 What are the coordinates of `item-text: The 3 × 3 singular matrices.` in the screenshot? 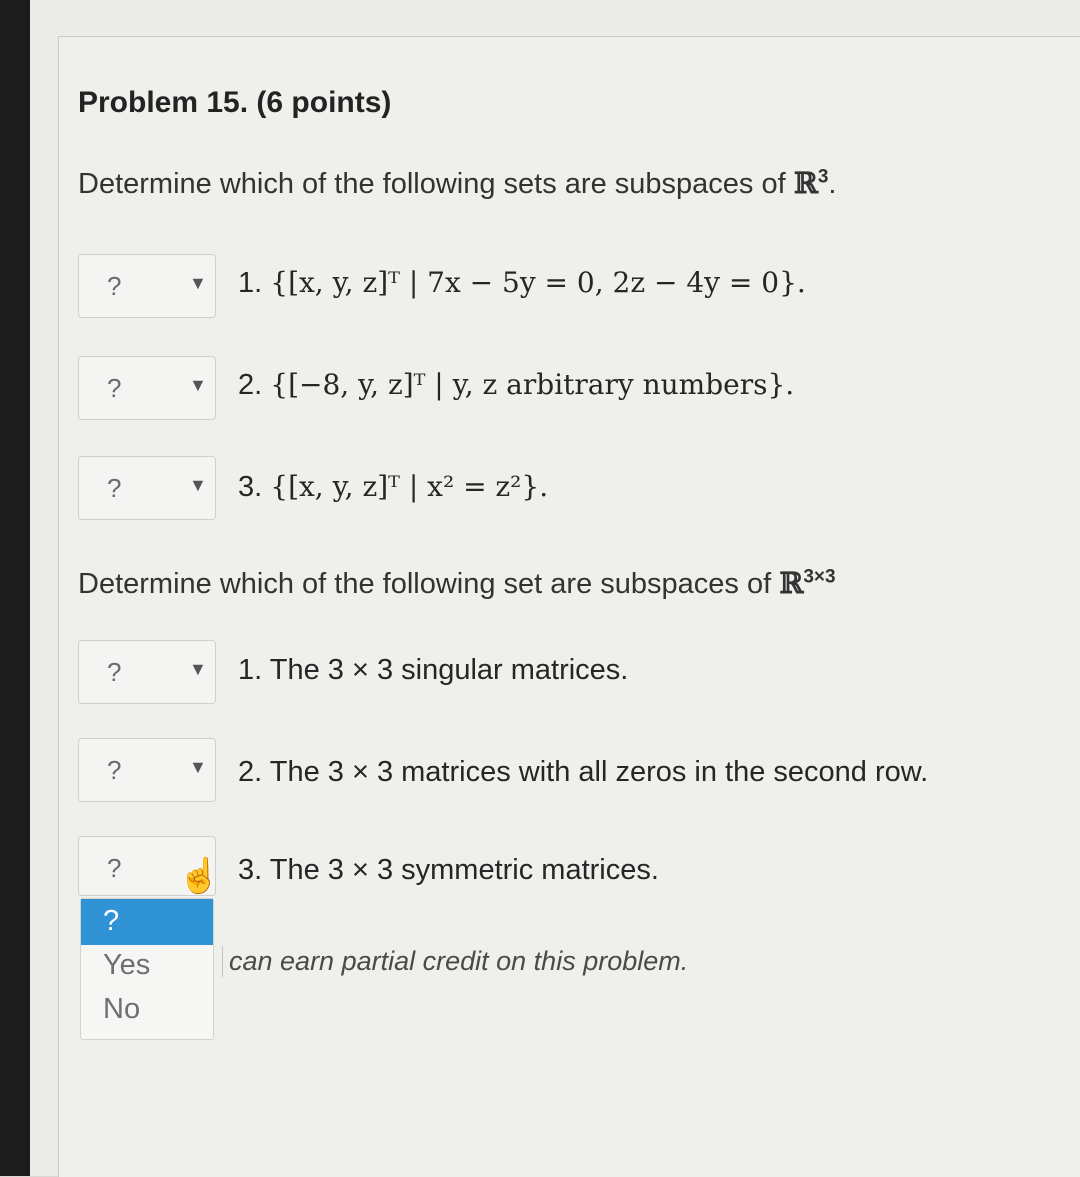 It's located at (449, 670).